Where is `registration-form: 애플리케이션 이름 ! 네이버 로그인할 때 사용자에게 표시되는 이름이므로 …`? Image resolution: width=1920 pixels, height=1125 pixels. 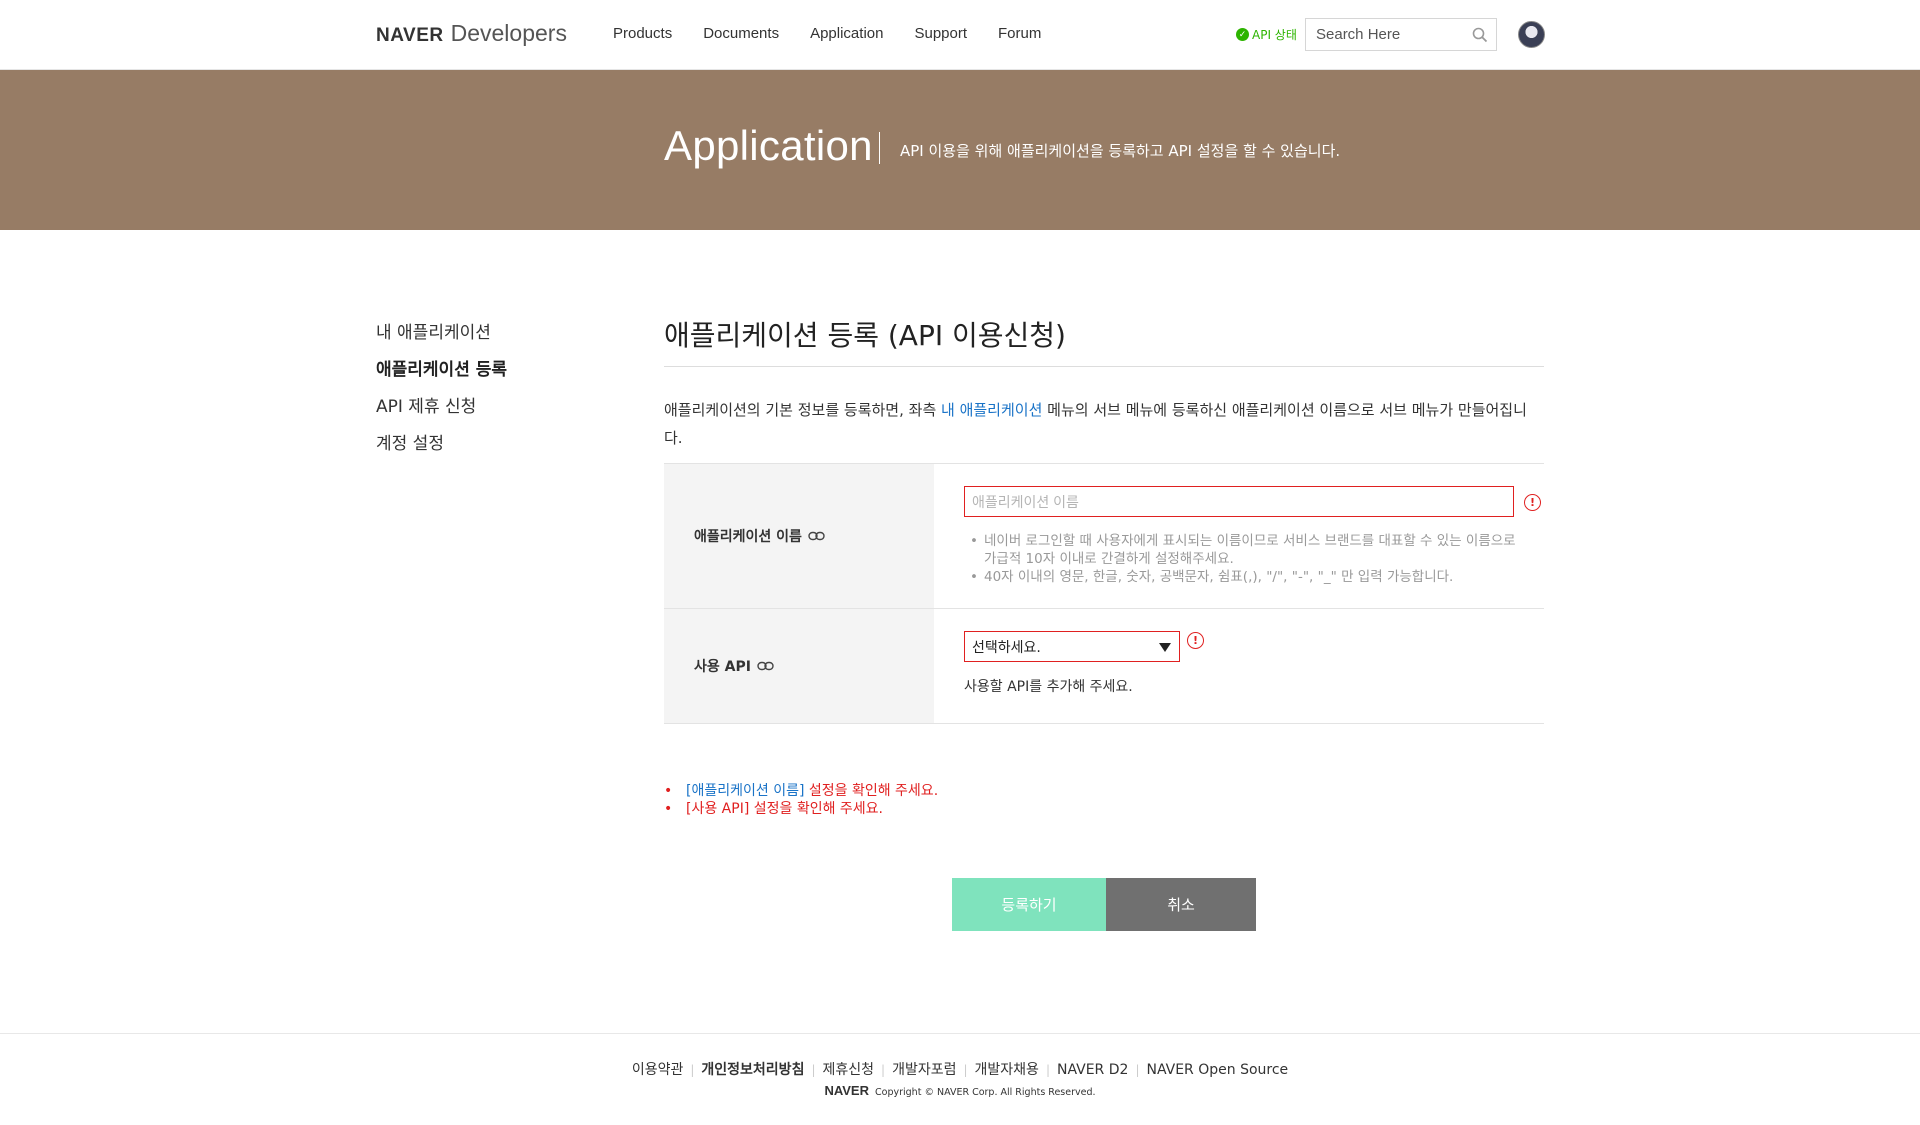
registration-form: 애플리케이션 이름 ! 네이버 로그인할 때 사용자에게 표시되는 이름이므로 … is located at coordinates (1104, 593).